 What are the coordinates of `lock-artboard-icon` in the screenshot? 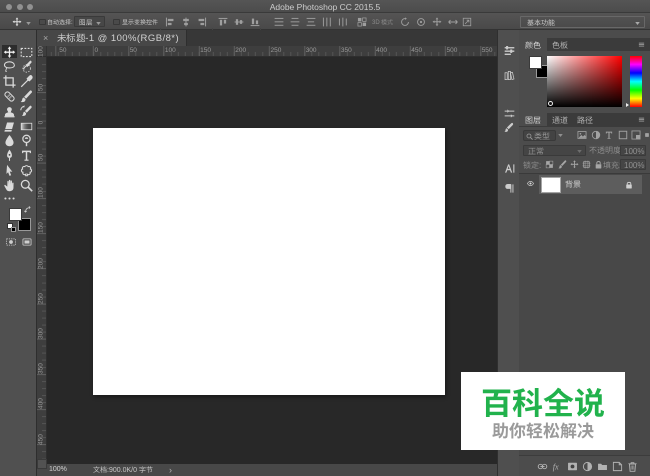 It's located at (586, 164).